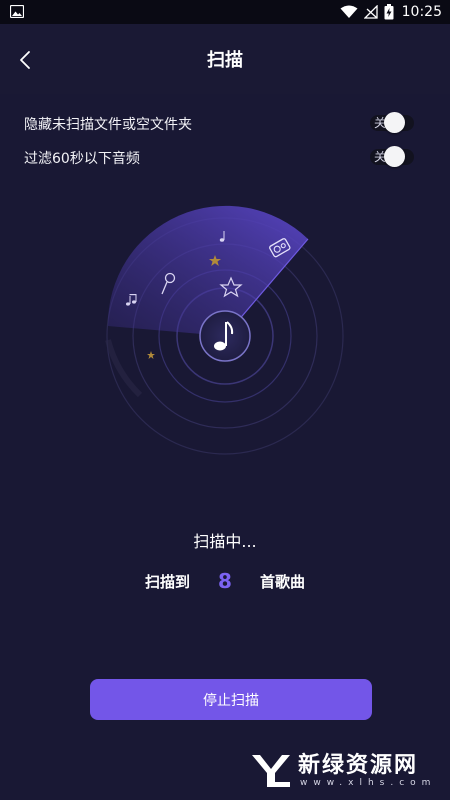 Image resolution: width=450 pixels, height=800 pixels. I want to click on hide-unscanned-toggle: 关, so click(392, 122).